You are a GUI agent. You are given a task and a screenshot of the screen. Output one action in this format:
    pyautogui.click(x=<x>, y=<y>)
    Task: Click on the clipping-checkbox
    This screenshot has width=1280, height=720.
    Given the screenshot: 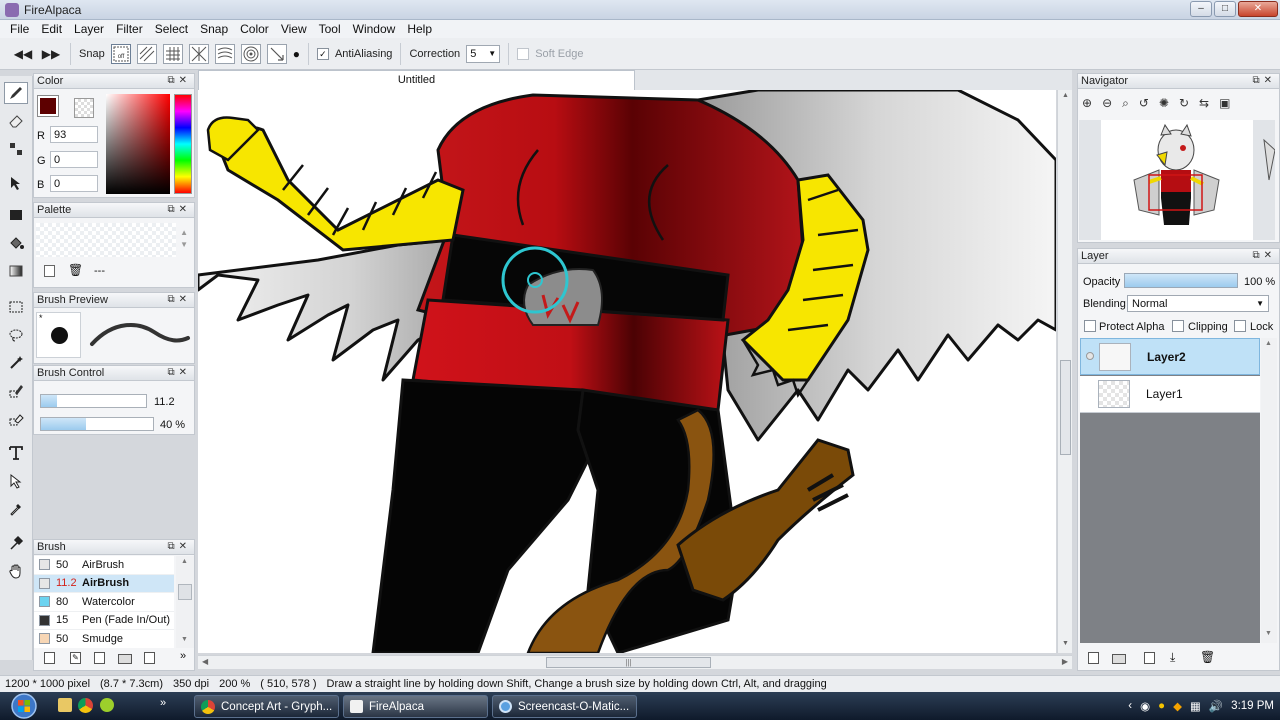 What is the action you would take?
    pyautogui.click(x=1178, y=326)
    